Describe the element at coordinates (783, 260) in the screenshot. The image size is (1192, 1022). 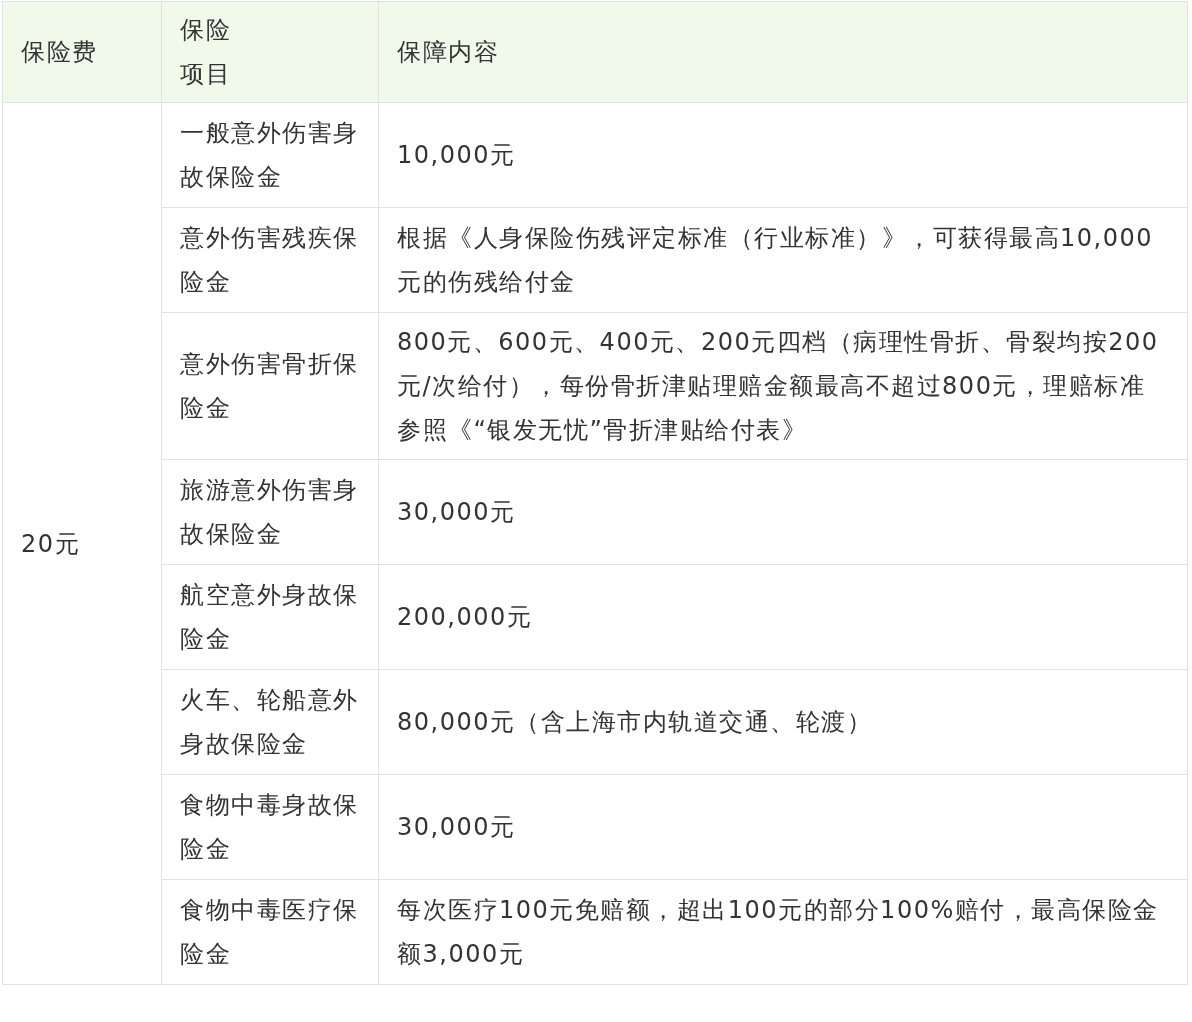
I see `table-cell: 根据《人身保险伤残评定标准（行业标准）》，可获得最高10,000元的伤残给付金` at that location.